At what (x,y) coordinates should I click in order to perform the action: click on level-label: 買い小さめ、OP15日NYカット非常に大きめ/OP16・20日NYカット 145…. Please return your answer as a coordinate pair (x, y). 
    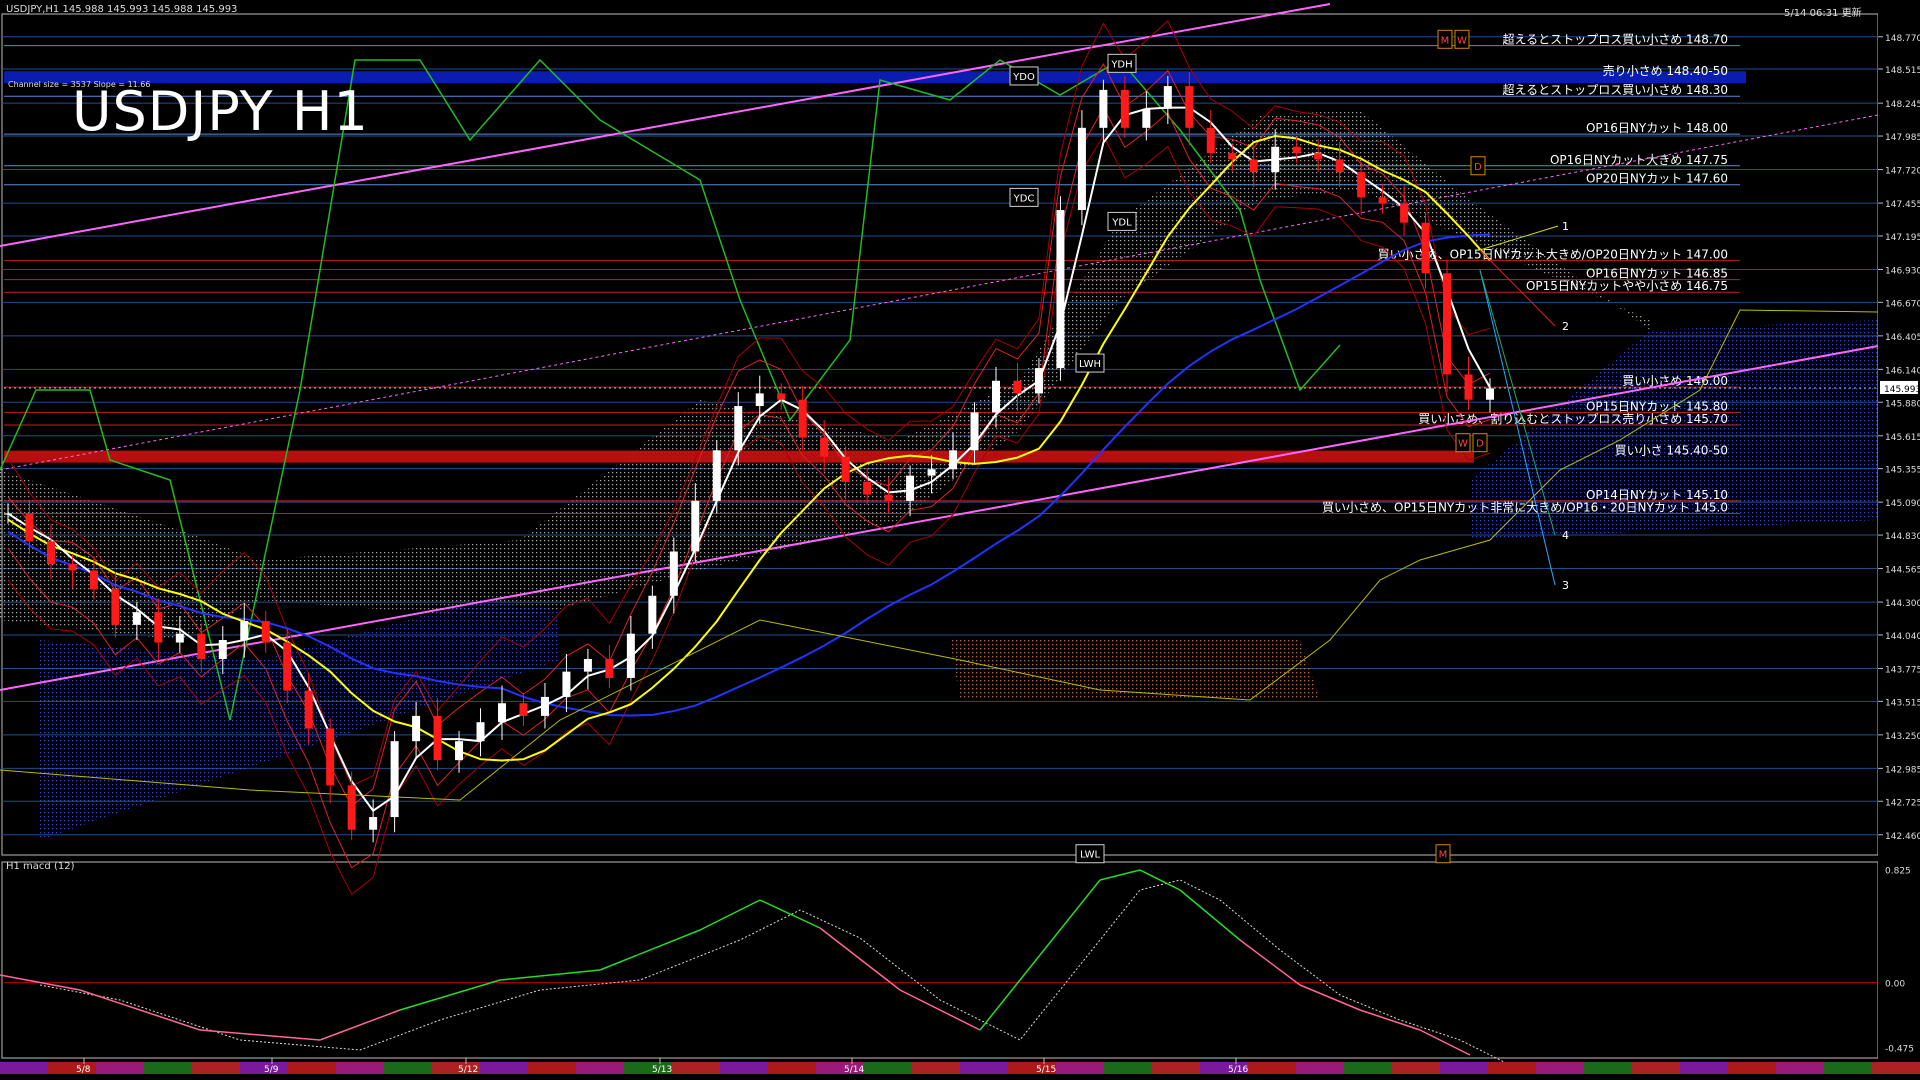
    Looking at the image, I should click on (1525, 508).